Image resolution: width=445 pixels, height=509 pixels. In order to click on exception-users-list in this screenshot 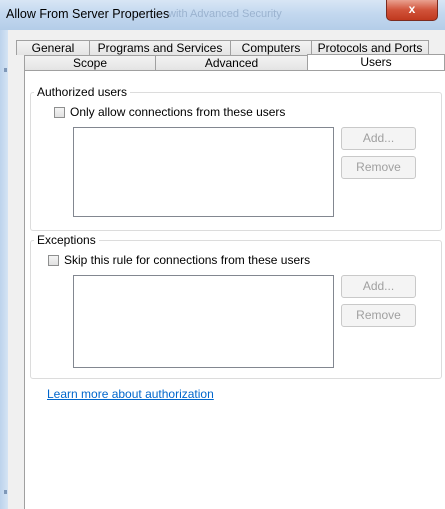, I will do `click(203, 321)`.